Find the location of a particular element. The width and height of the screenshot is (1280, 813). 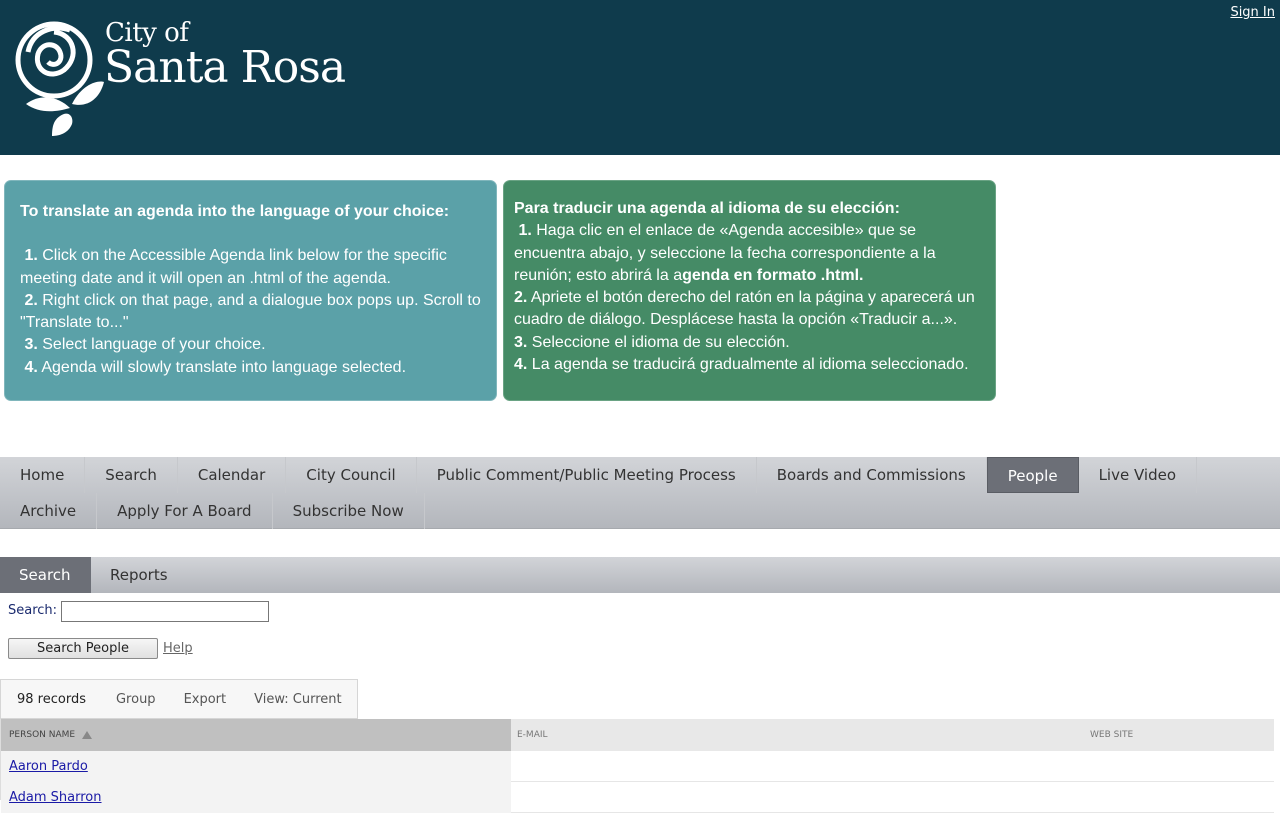

column-person-name: PERSON NAME is located at coordinates (256, 735).